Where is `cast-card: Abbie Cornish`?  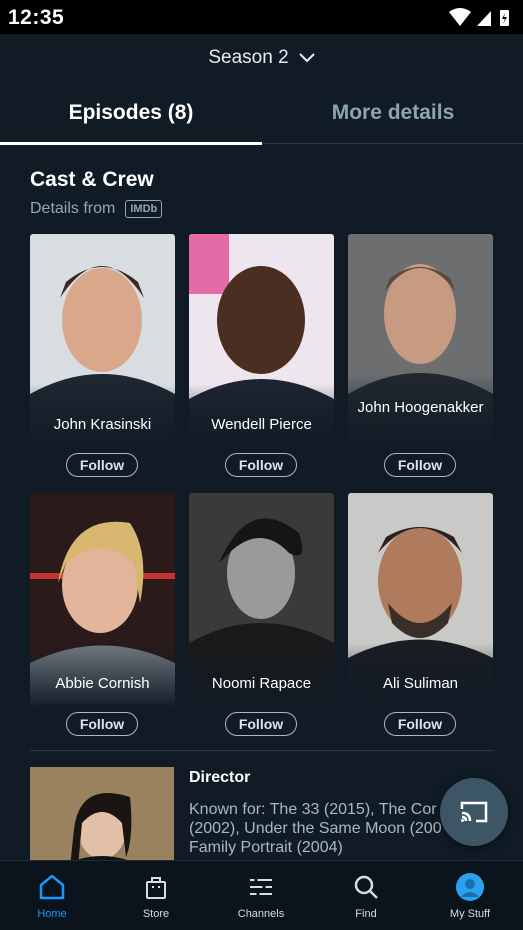
cast-card: Abbie Cornish is located at coordinates (102, 599).